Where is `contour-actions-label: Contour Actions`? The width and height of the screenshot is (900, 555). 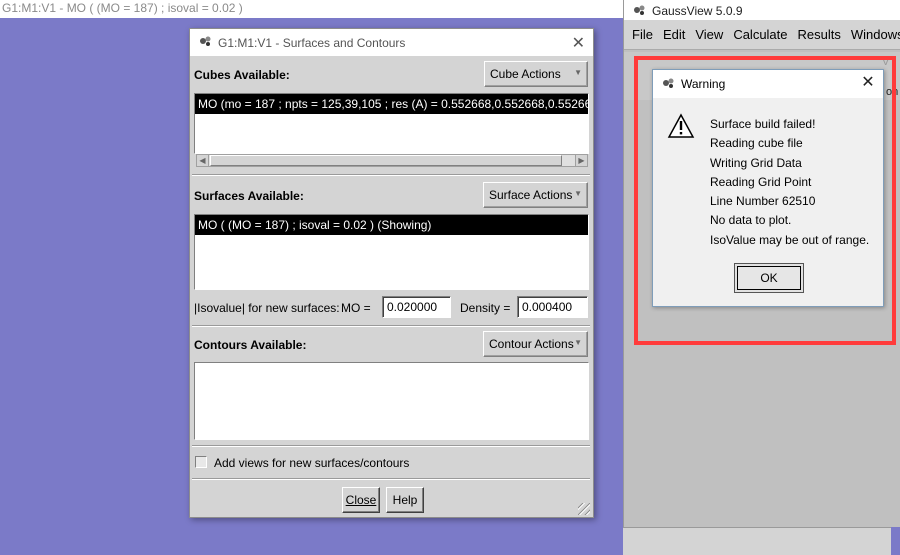
contour-actions-label: Contour Actions is located at coordinates (531, 344).